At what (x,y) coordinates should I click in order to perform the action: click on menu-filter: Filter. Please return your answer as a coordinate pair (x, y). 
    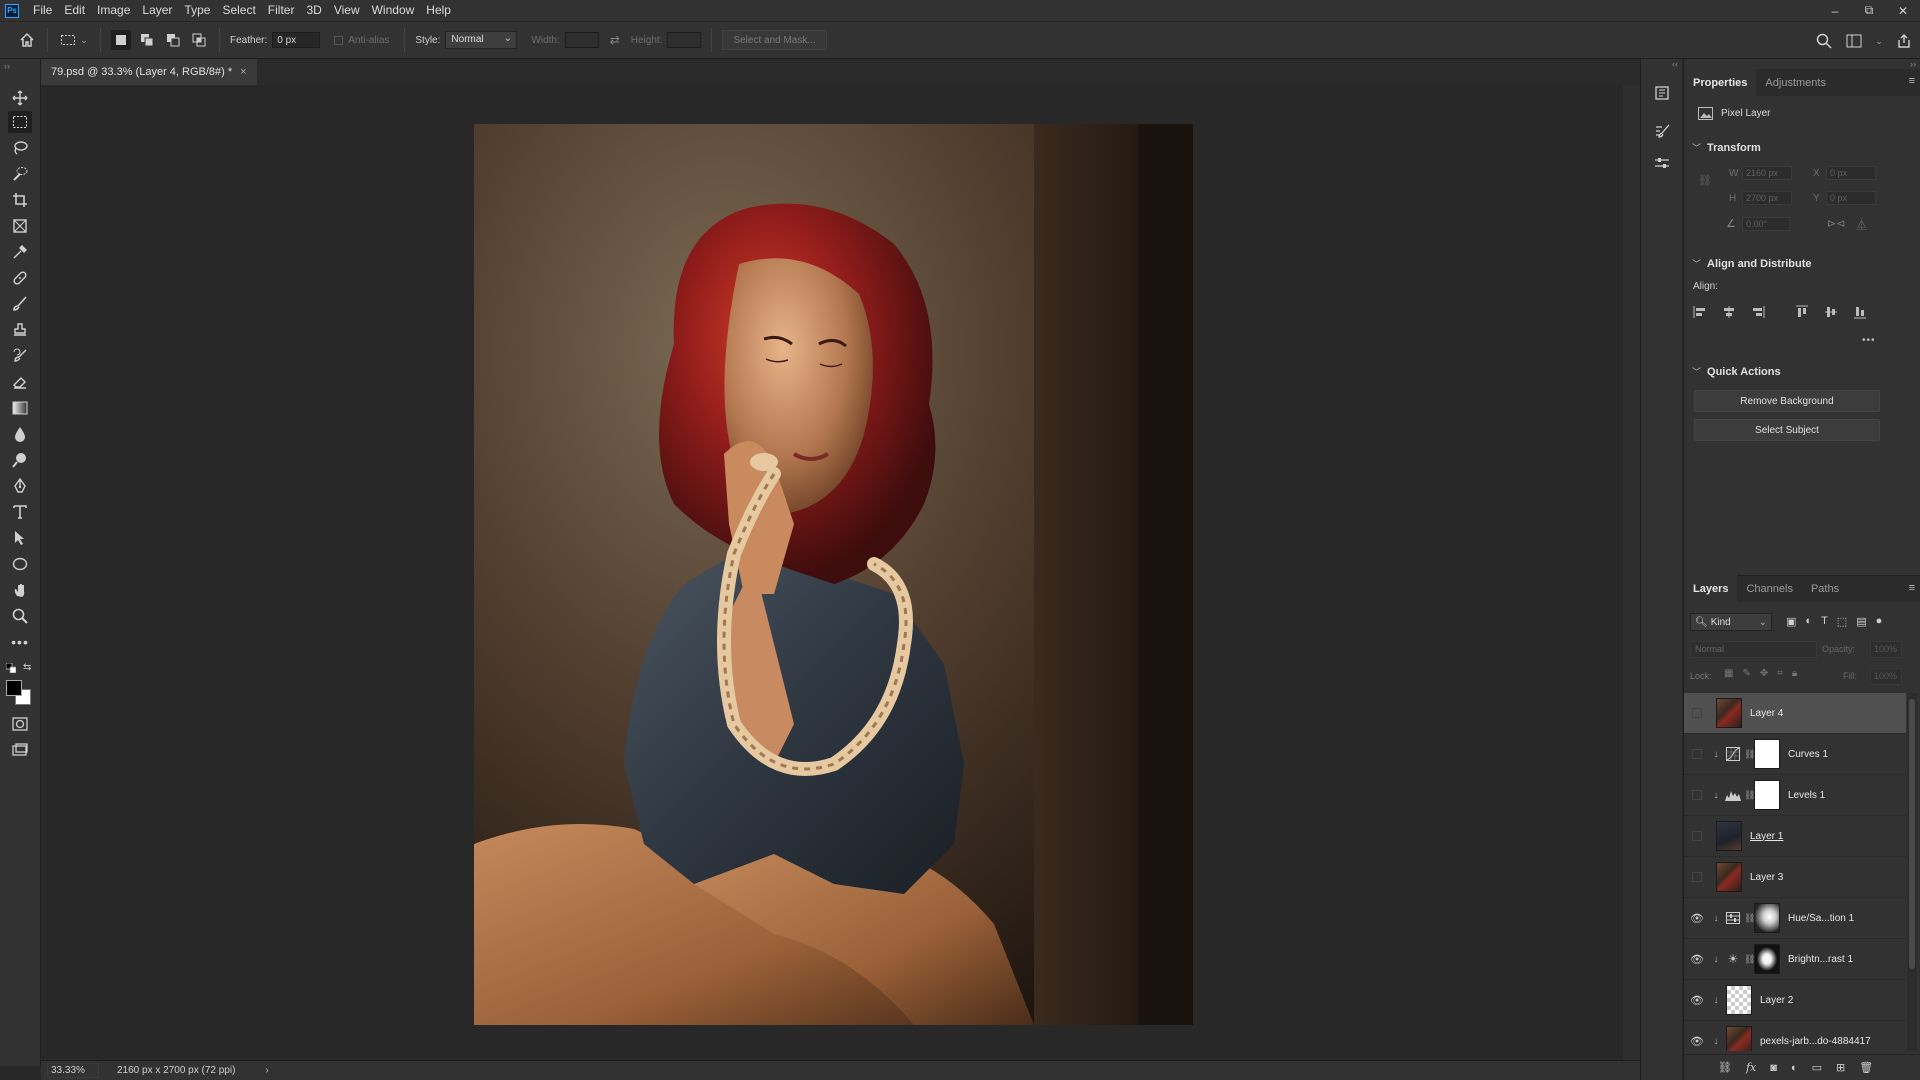
    Looking at the image, I should click on (281, 10).